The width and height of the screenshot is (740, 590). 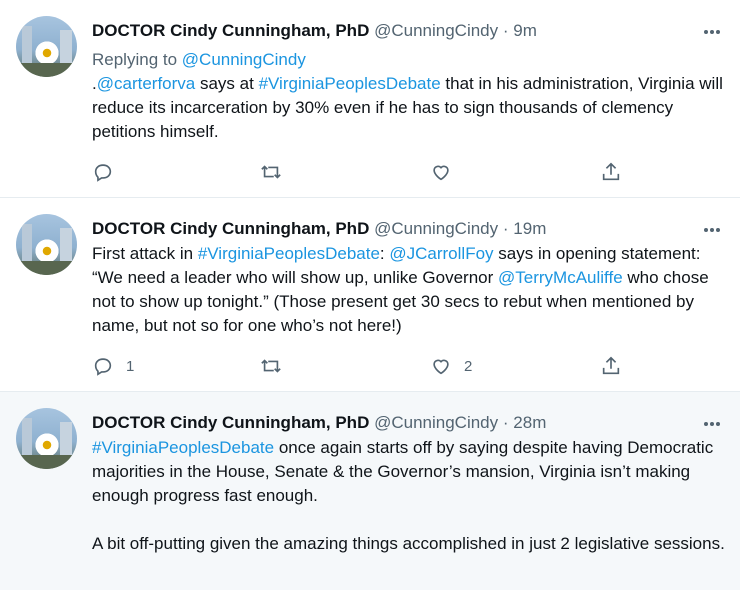 I want to click on timestamp: 19m, so click(x=529, y=228).